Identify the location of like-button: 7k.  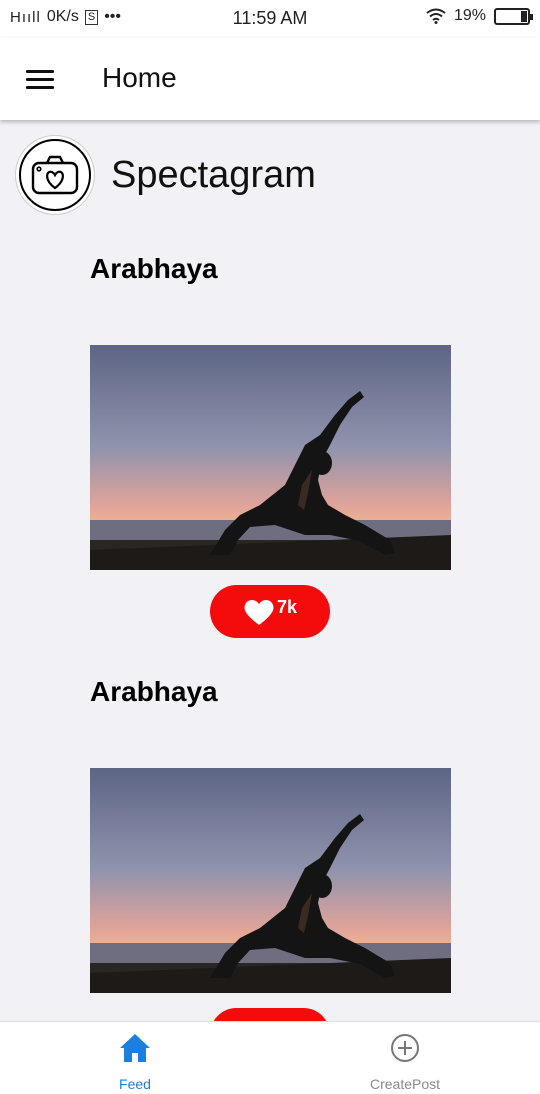
(270, 611).